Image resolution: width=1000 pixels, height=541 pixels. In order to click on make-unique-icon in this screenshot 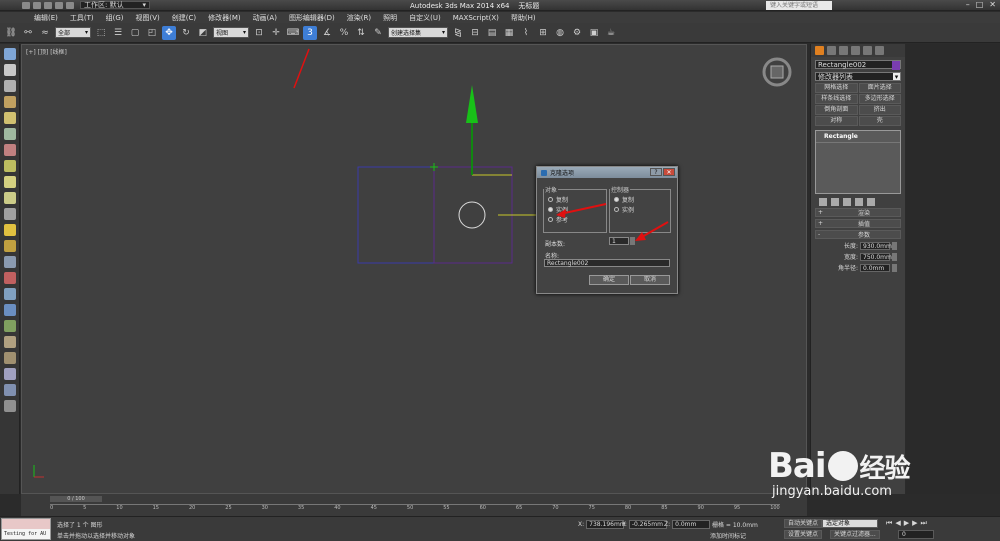, I will do `click(847, 202)`.